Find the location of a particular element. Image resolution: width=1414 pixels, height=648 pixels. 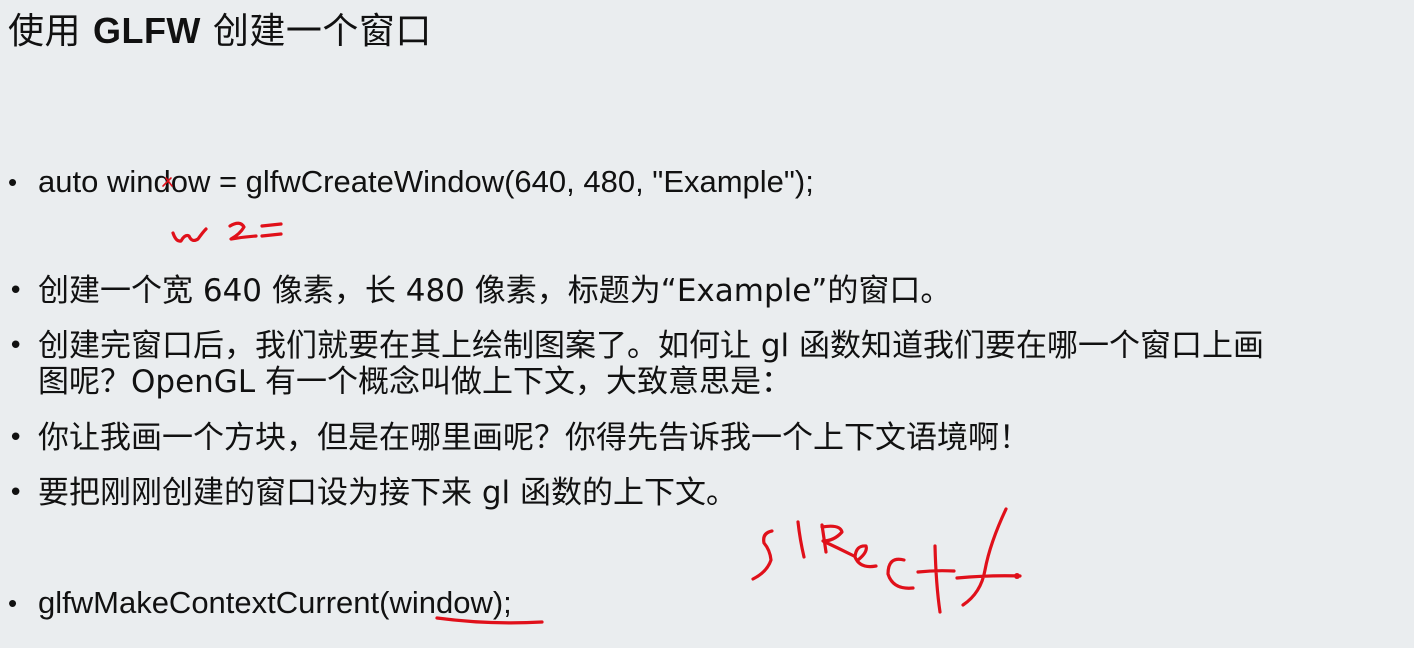

bullet-text-line-2: 图呢？OpenGL 有一个概念叫做上下文，大致意思是： is located at coordinates (415, 382).